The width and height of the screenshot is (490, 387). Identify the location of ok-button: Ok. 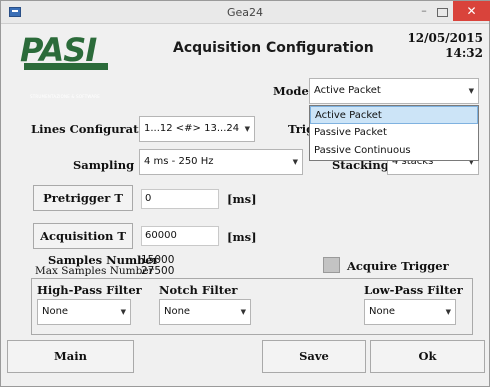
(427, 356).